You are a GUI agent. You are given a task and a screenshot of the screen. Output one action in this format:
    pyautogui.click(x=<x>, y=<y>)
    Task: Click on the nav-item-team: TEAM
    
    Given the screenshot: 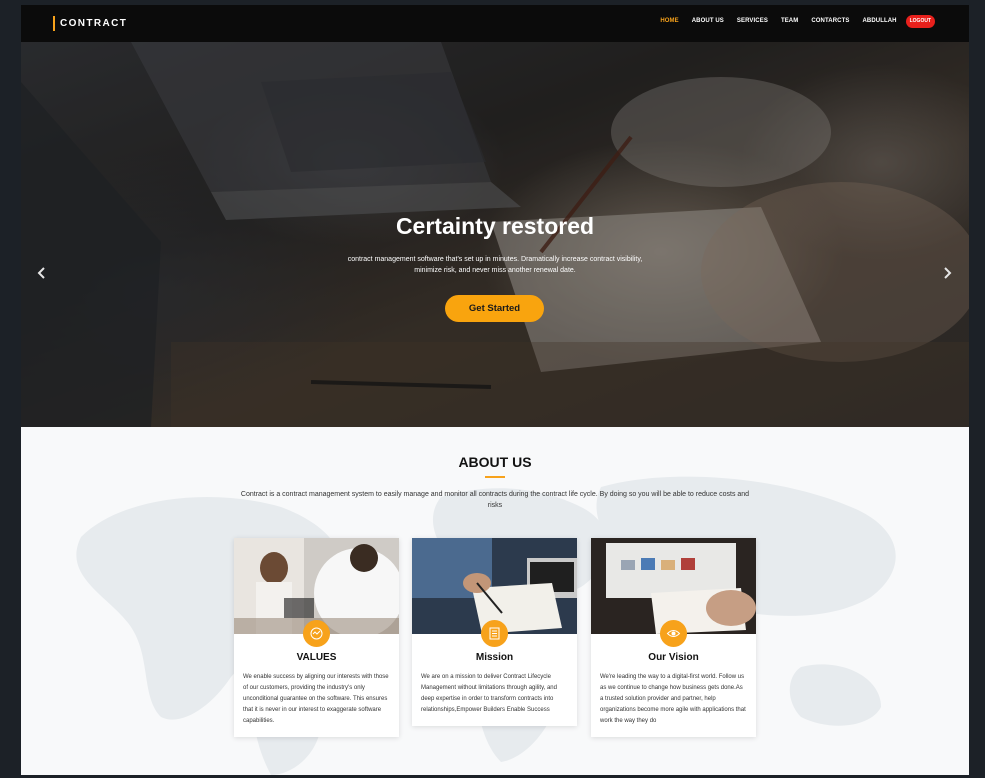 What is the action you would take?
    pyautogui.click(x=789, y=21)
    